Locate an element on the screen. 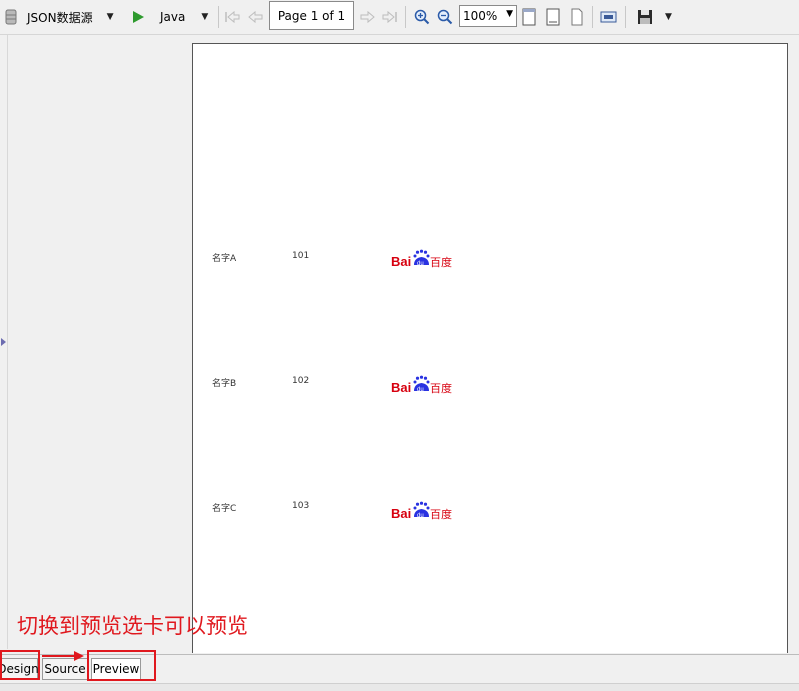 The image size is (799, 691). datasource-selector: JSON数据源 ▼ is located at coordinates (58, 17).